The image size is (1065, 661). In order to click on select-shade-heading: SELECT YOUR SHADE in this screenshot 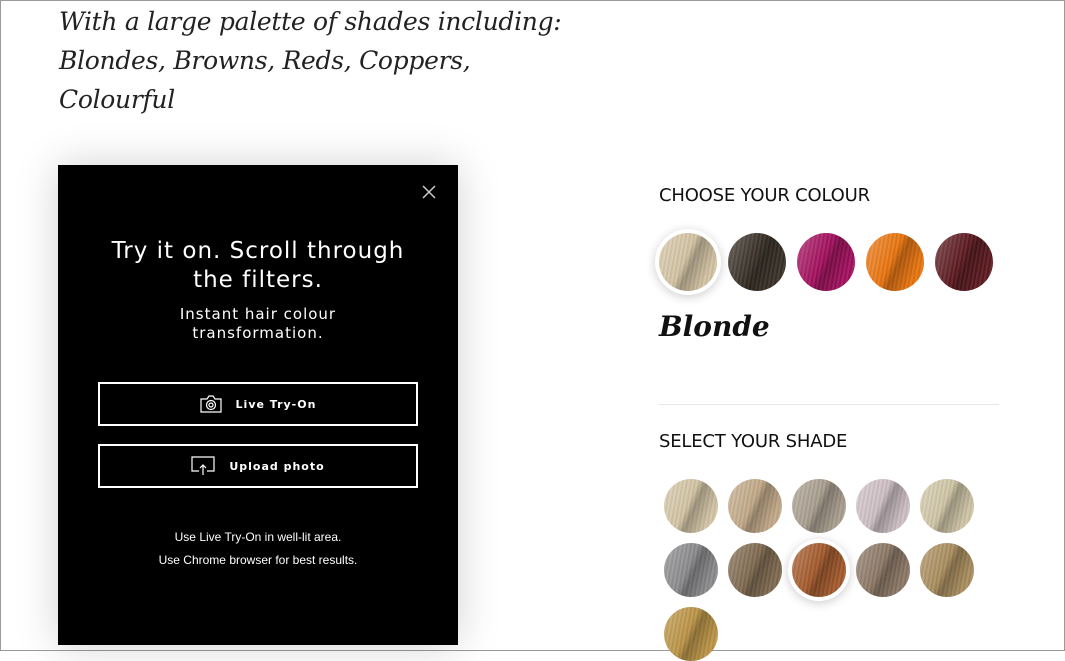, I will do `click(753, 441)`.